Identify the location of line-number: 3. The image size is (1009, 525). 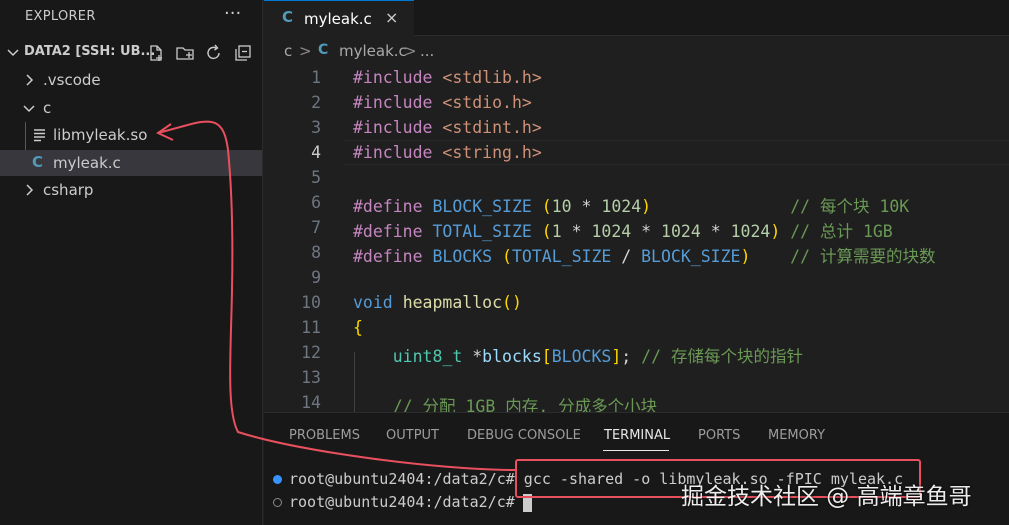
(316, 127).